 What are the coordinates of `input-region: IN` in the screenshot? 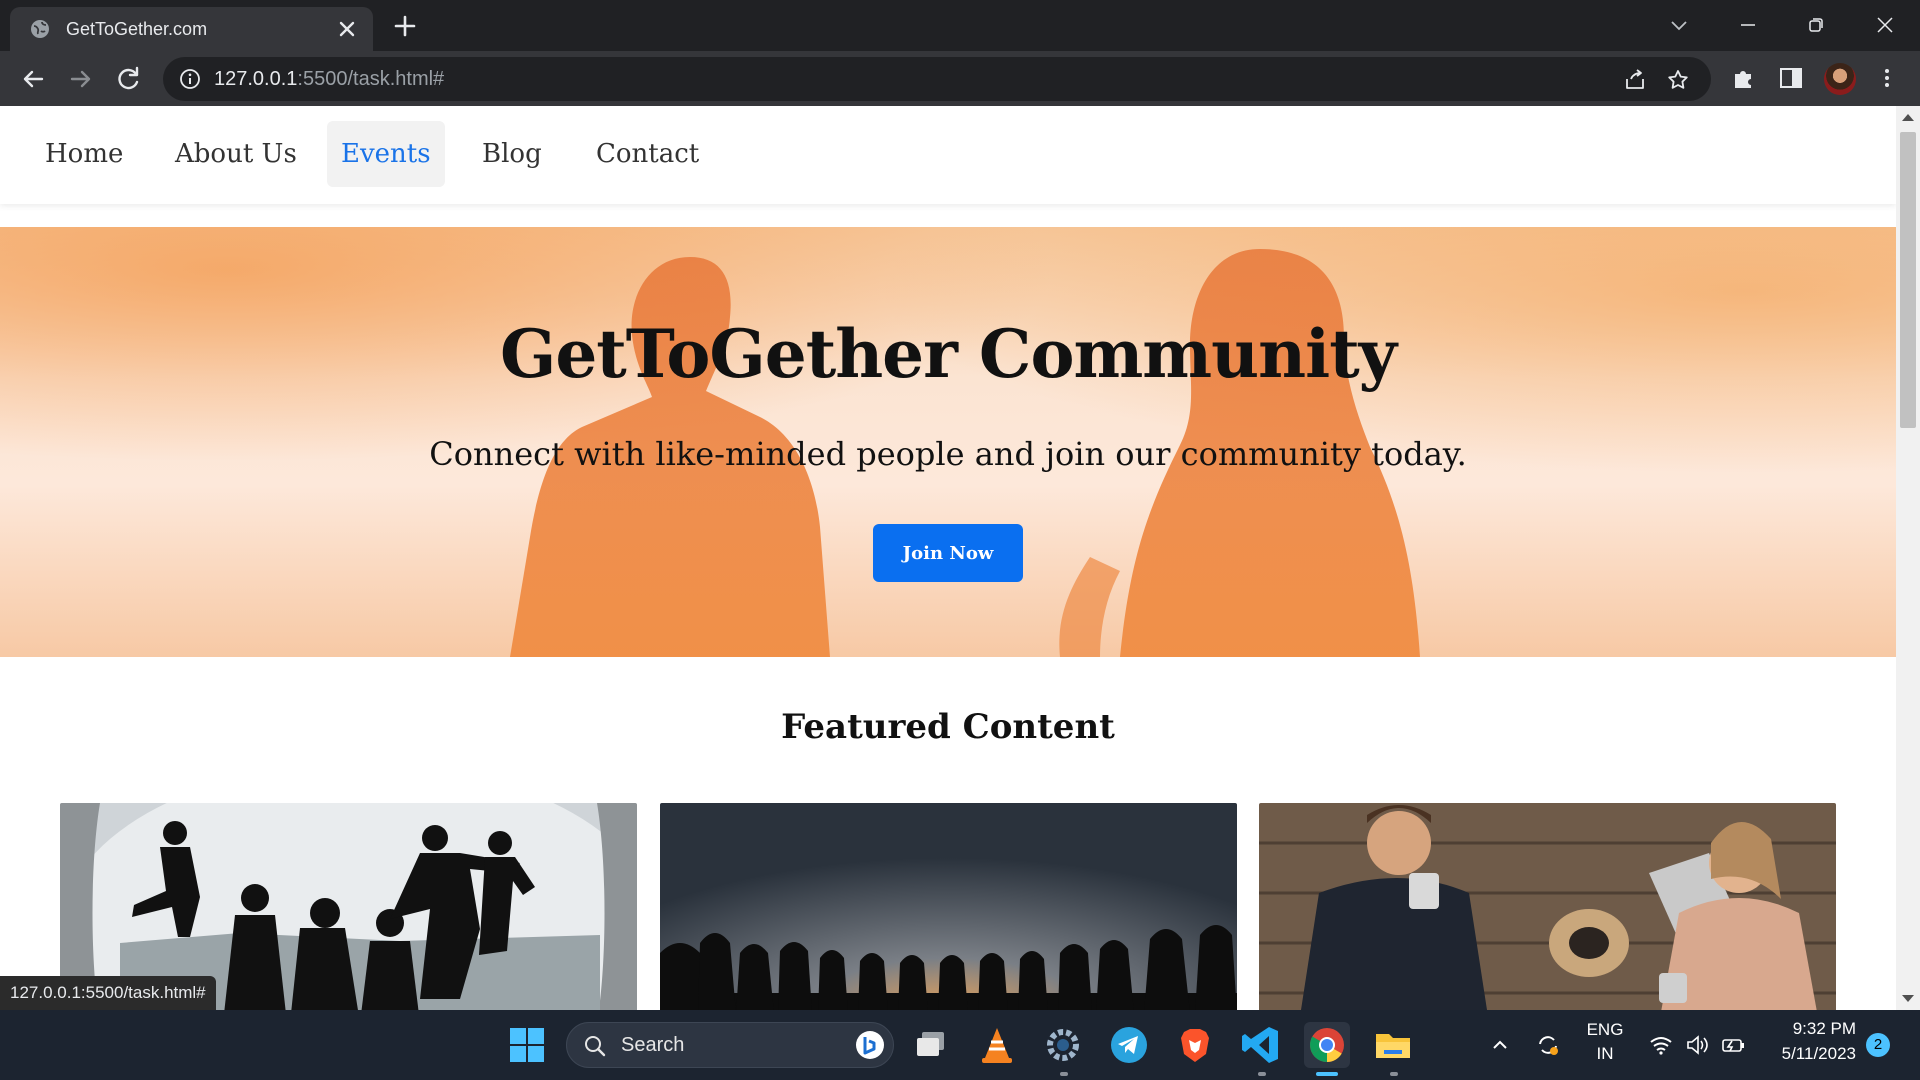 It's located at (1605, 1054).